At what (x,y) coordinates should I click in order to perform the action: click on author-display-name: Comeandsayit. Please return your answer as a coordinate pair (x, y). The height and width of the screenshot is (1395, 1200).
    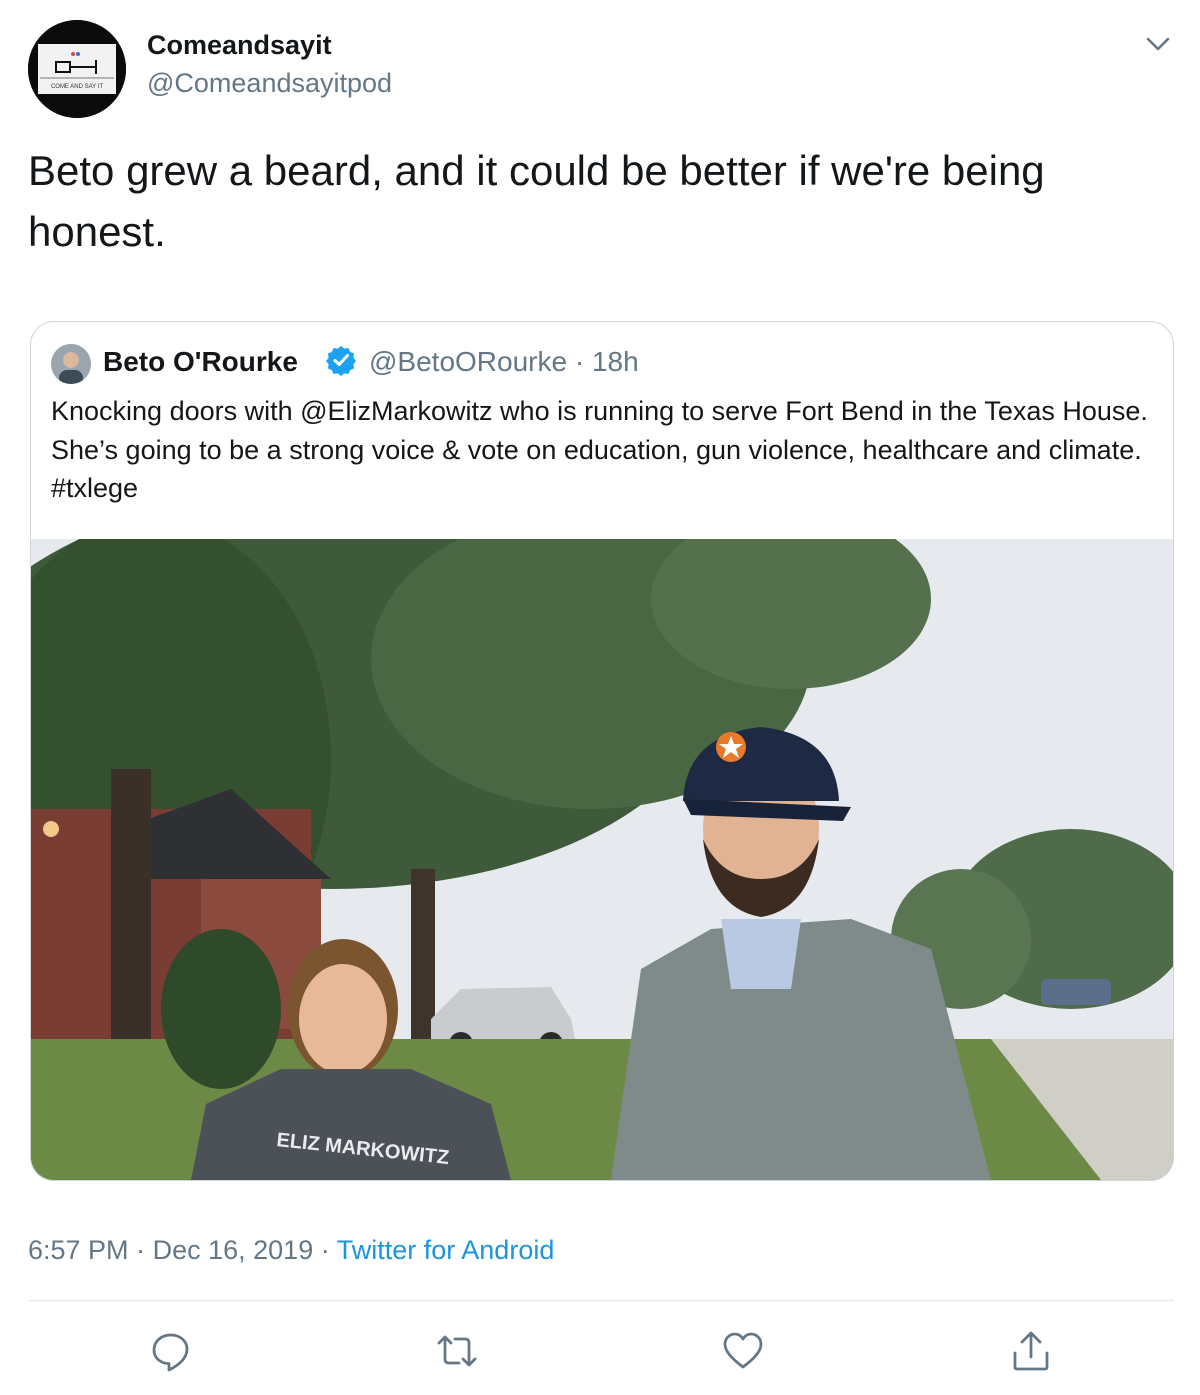
    Looking at the image, I should click on (239, 45).